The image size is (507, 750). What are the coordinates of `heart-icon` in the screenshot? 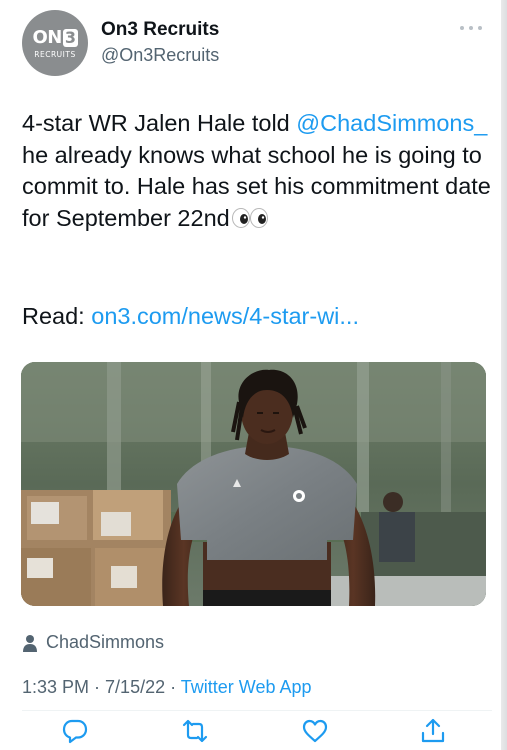 It's located at (315, 731).